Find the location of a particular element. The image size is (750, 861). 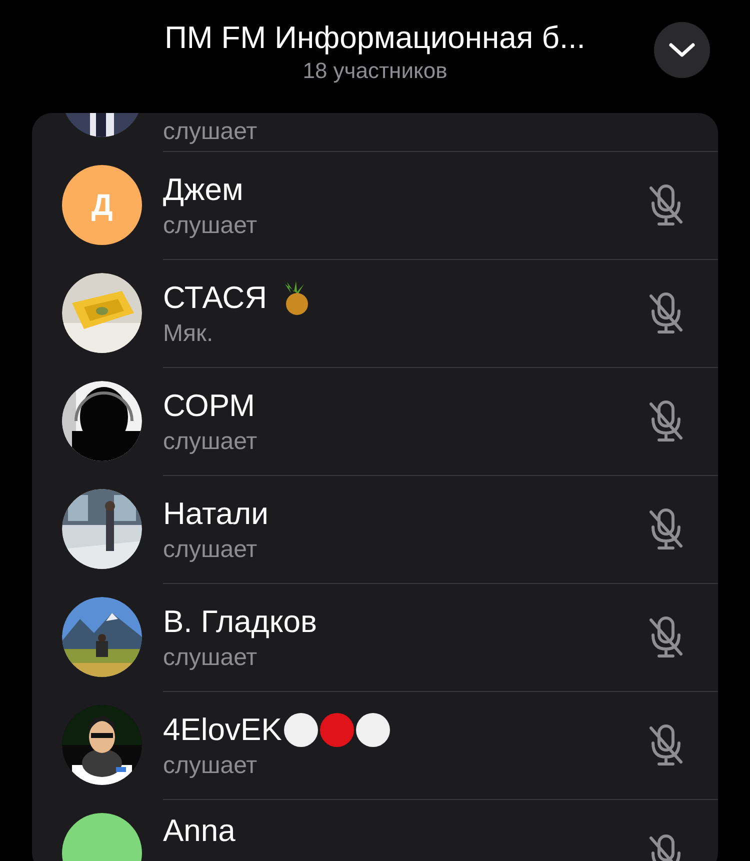

participant-name: Натали is located at coordinates (215, 513).